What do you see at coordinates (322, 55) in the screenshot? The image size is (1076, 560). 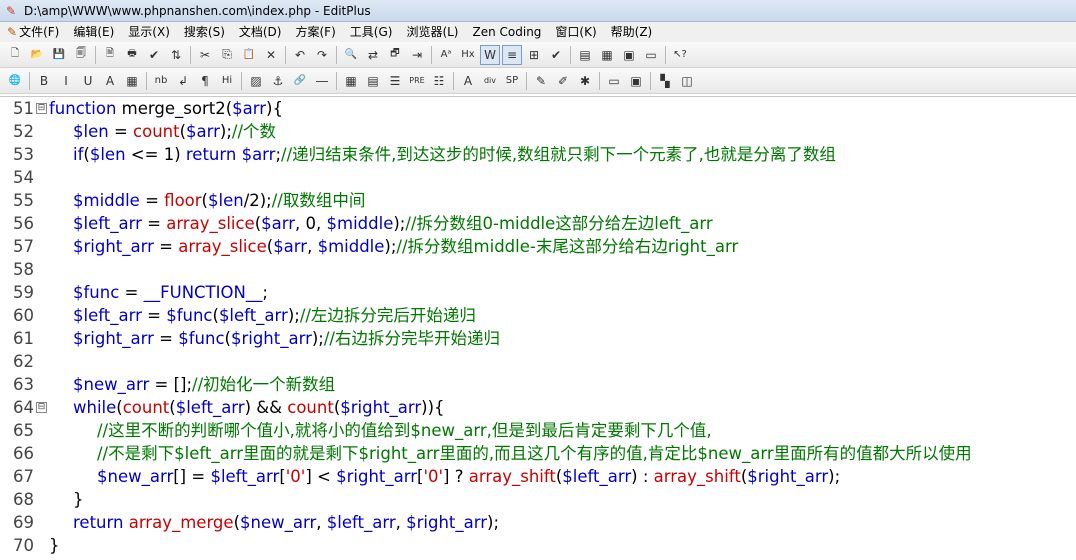 I see `redo-icon: ↷` at bounding box center [322, 55].